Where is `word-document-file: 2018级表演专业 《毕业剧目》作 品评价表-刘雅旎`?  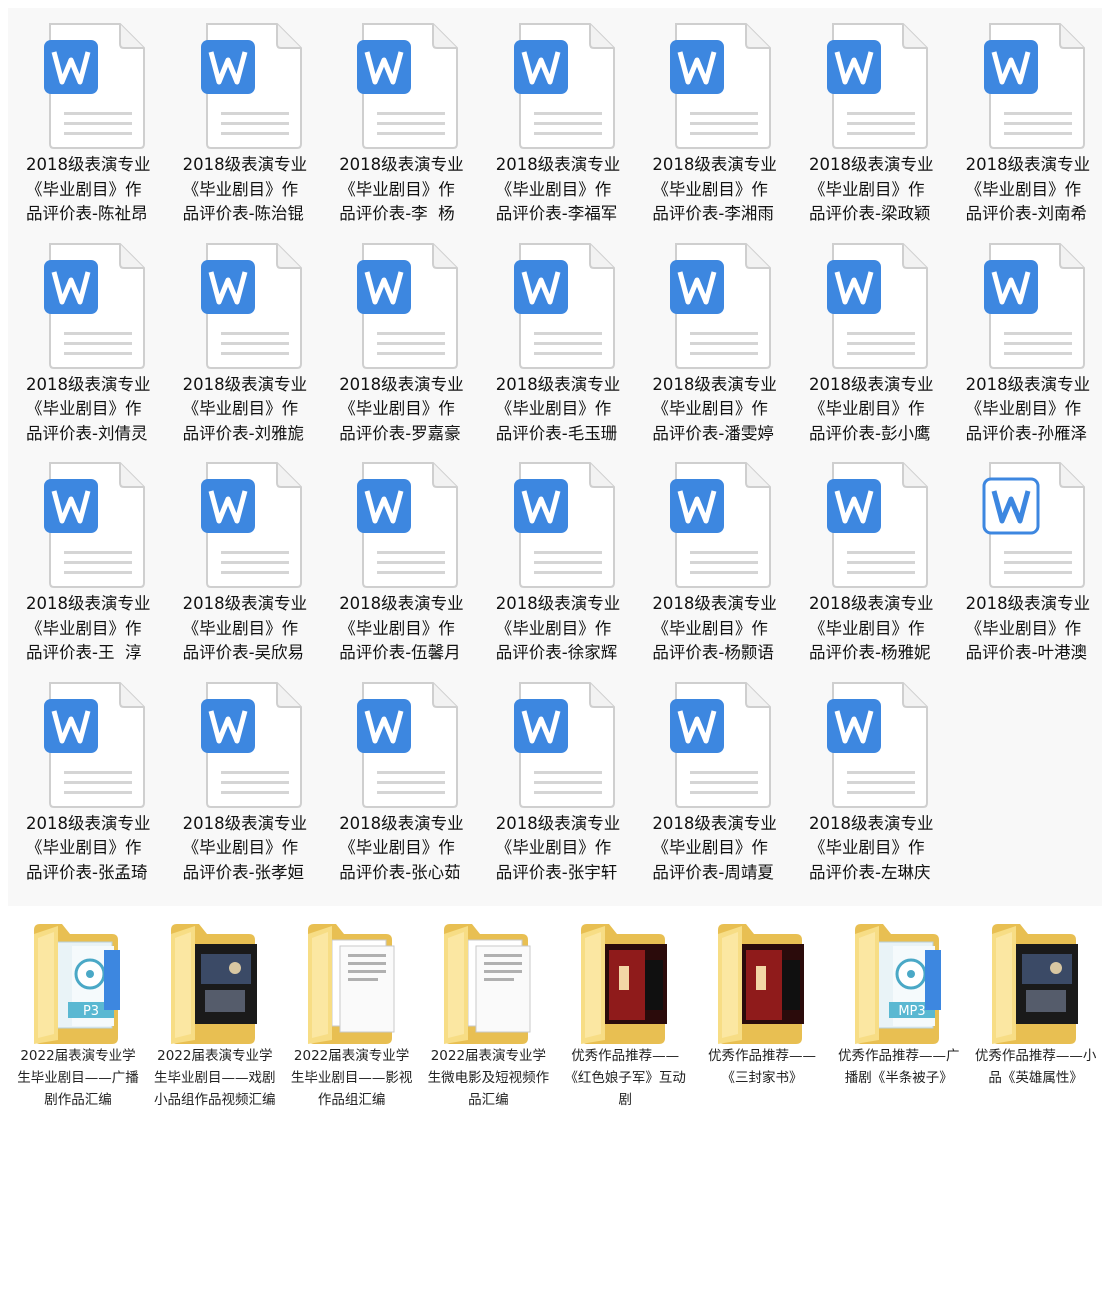
word-document-file: 2018级表演专业 《毕业剧目》作 品评价表-刘雅旎 is located at coordinates (250, 341).